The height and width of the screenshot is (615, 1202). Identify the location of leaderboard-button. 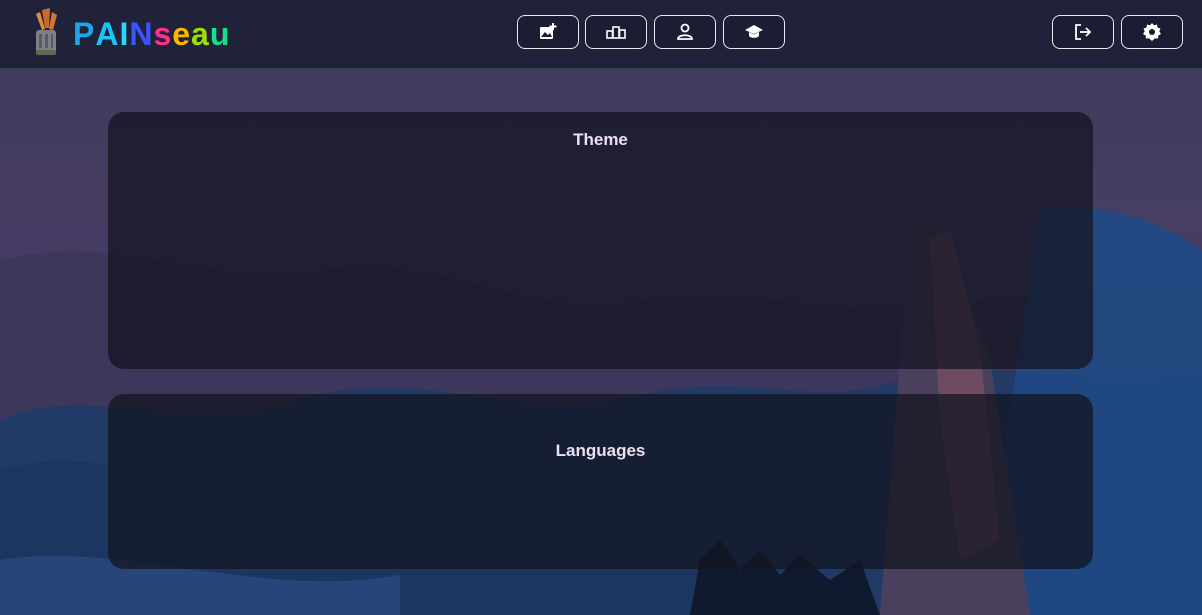
(616, 32).